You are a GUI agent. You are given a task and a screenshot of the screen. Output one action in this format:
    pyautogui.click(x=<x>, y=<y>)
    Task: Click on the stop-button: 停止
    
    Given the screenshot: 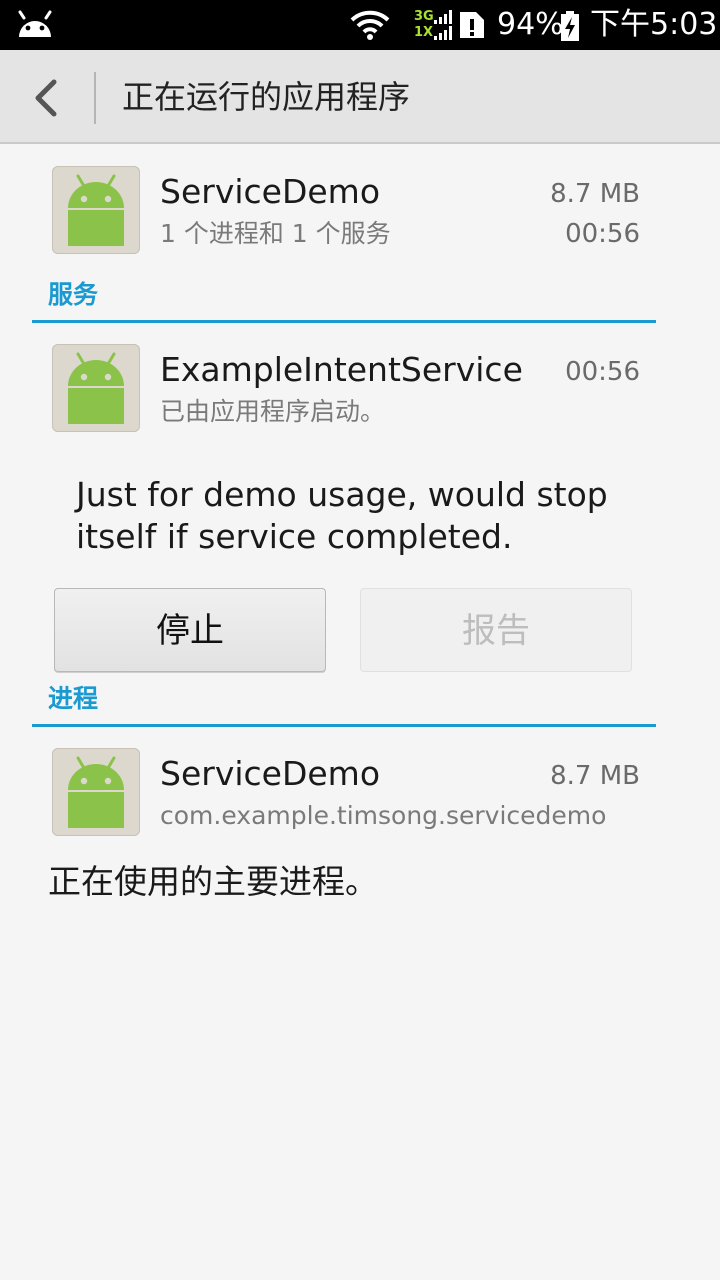 What is the action you would take?
    pyautogui.click(x=190, y=630)
    